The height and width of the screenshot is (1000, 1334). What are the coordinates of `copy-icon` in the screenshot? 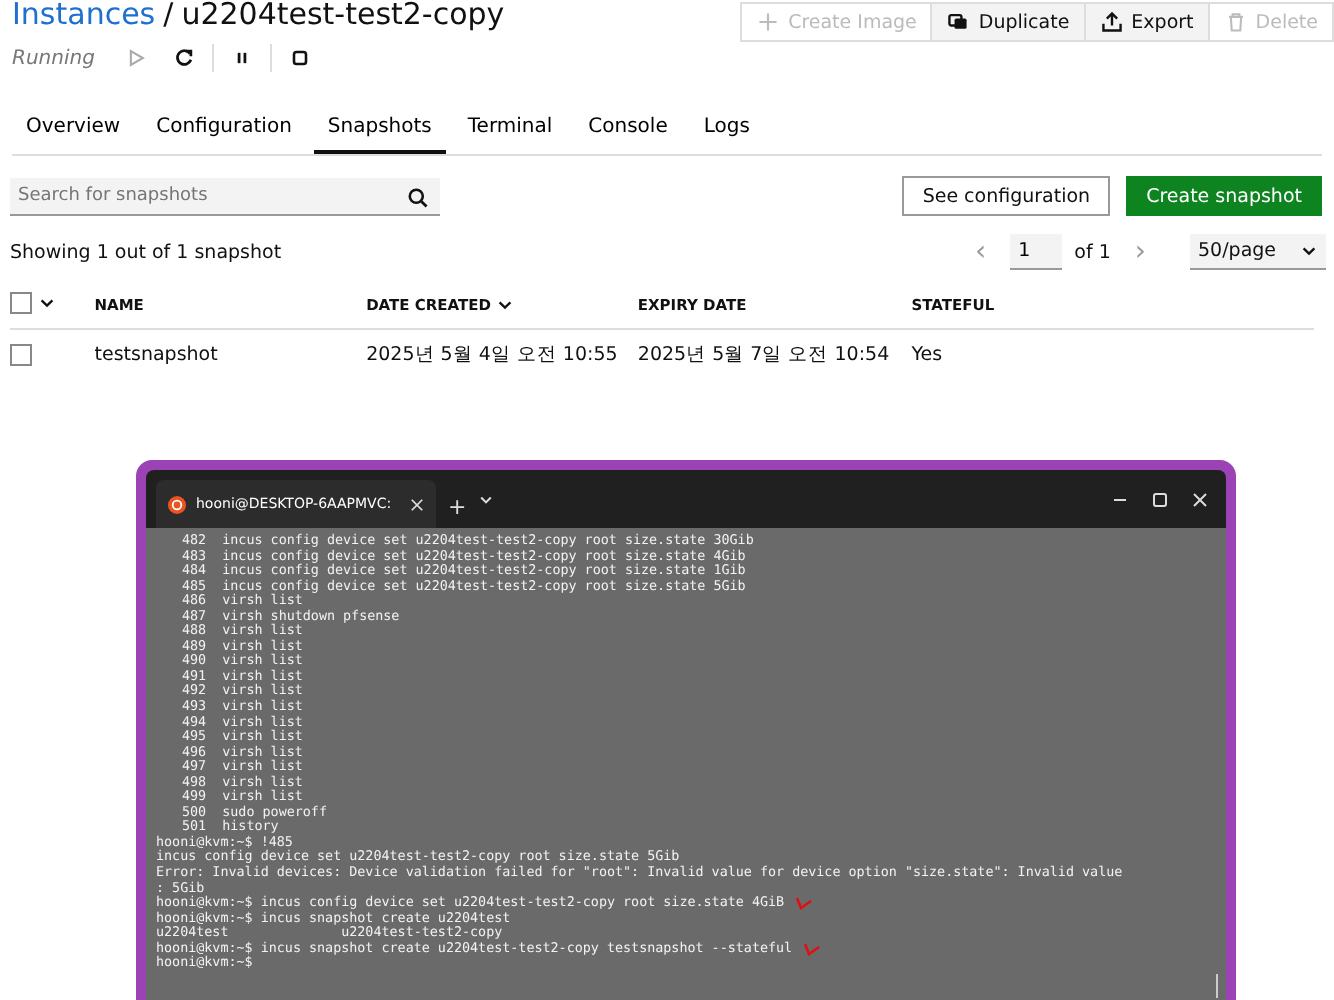 It's located at (958, 22).